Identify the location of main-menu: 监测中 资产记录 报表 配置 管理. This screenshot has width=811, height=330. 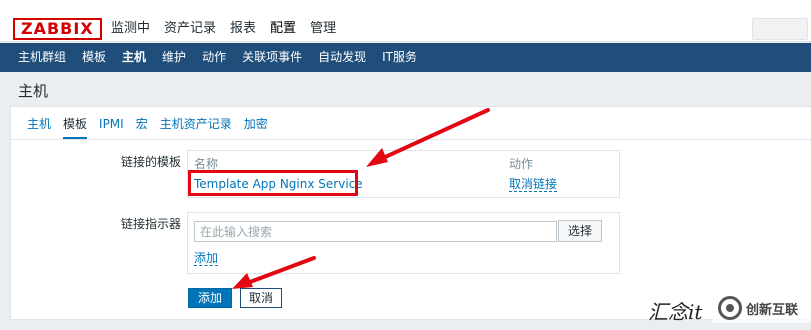
(230, 29).